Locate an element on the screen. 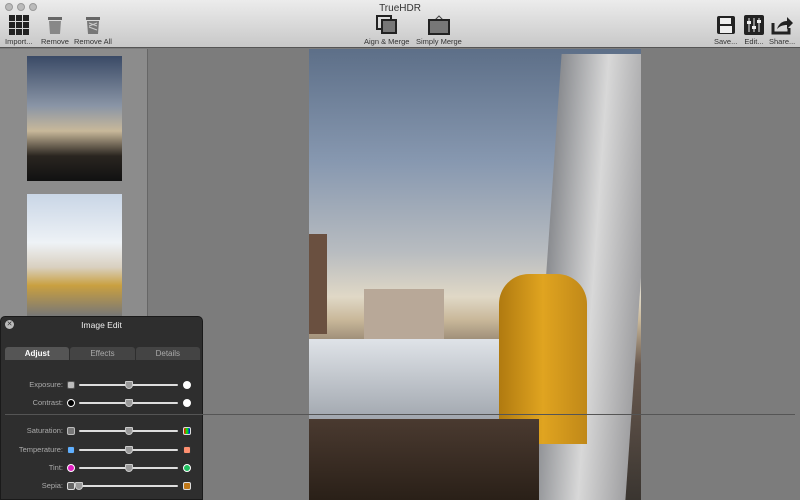 This screenshot has height=500, width=800. tint-slider-row: Tint: is located at coordinates (101, 468).